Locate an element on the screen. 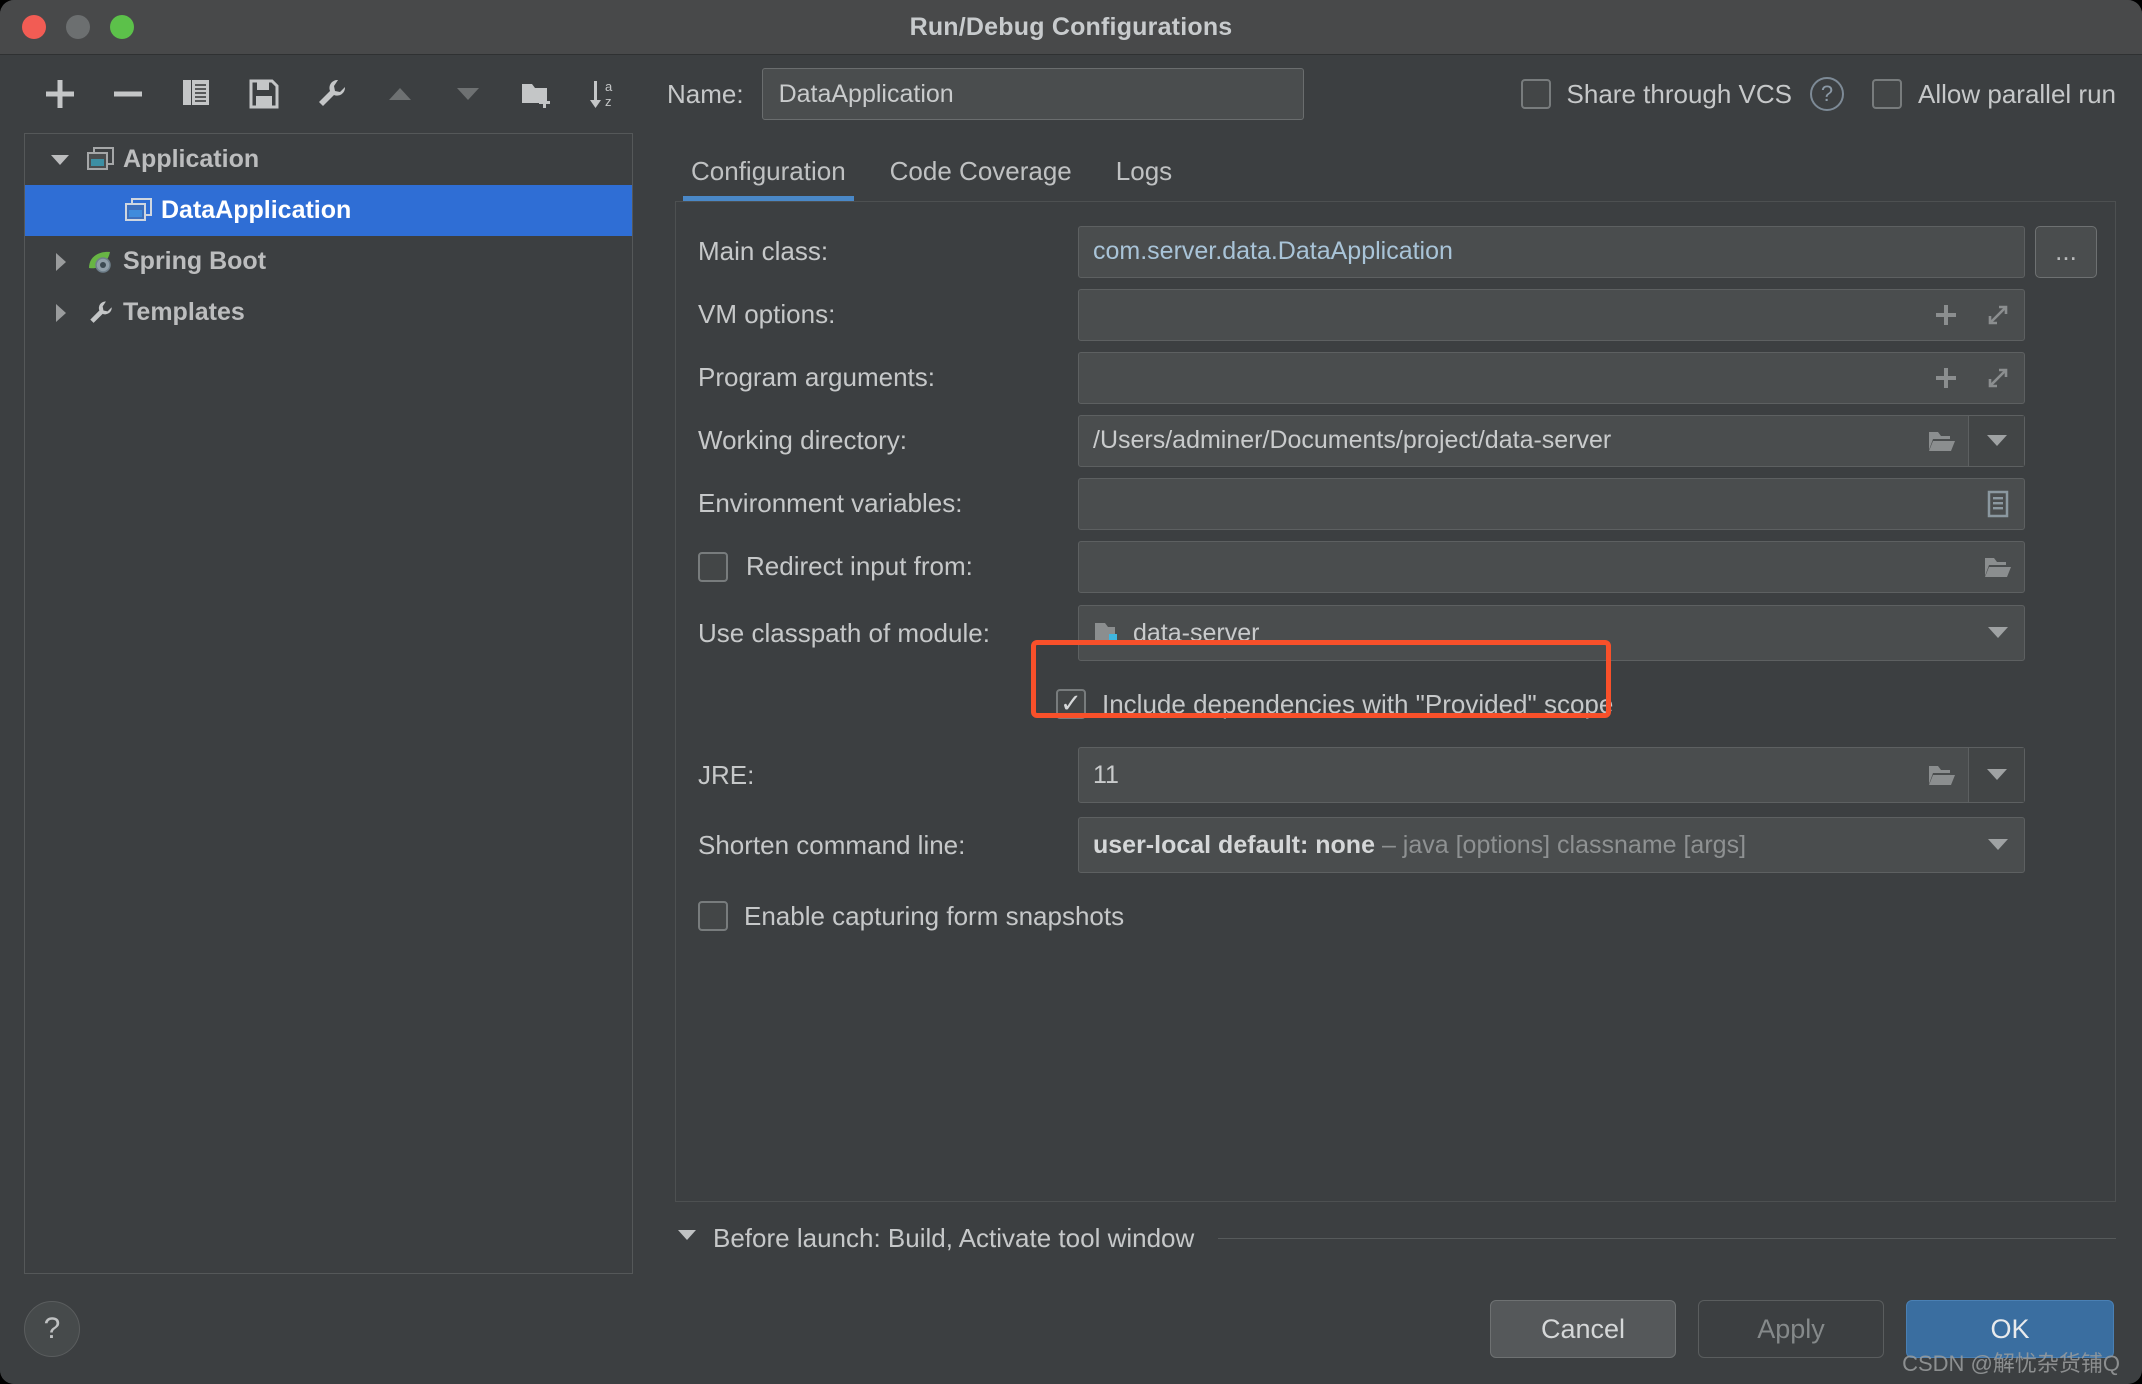 This screenshot has width=2142, height=1384. title-bar: Run/Debug Configurations is located at coordinates (1071, 27).